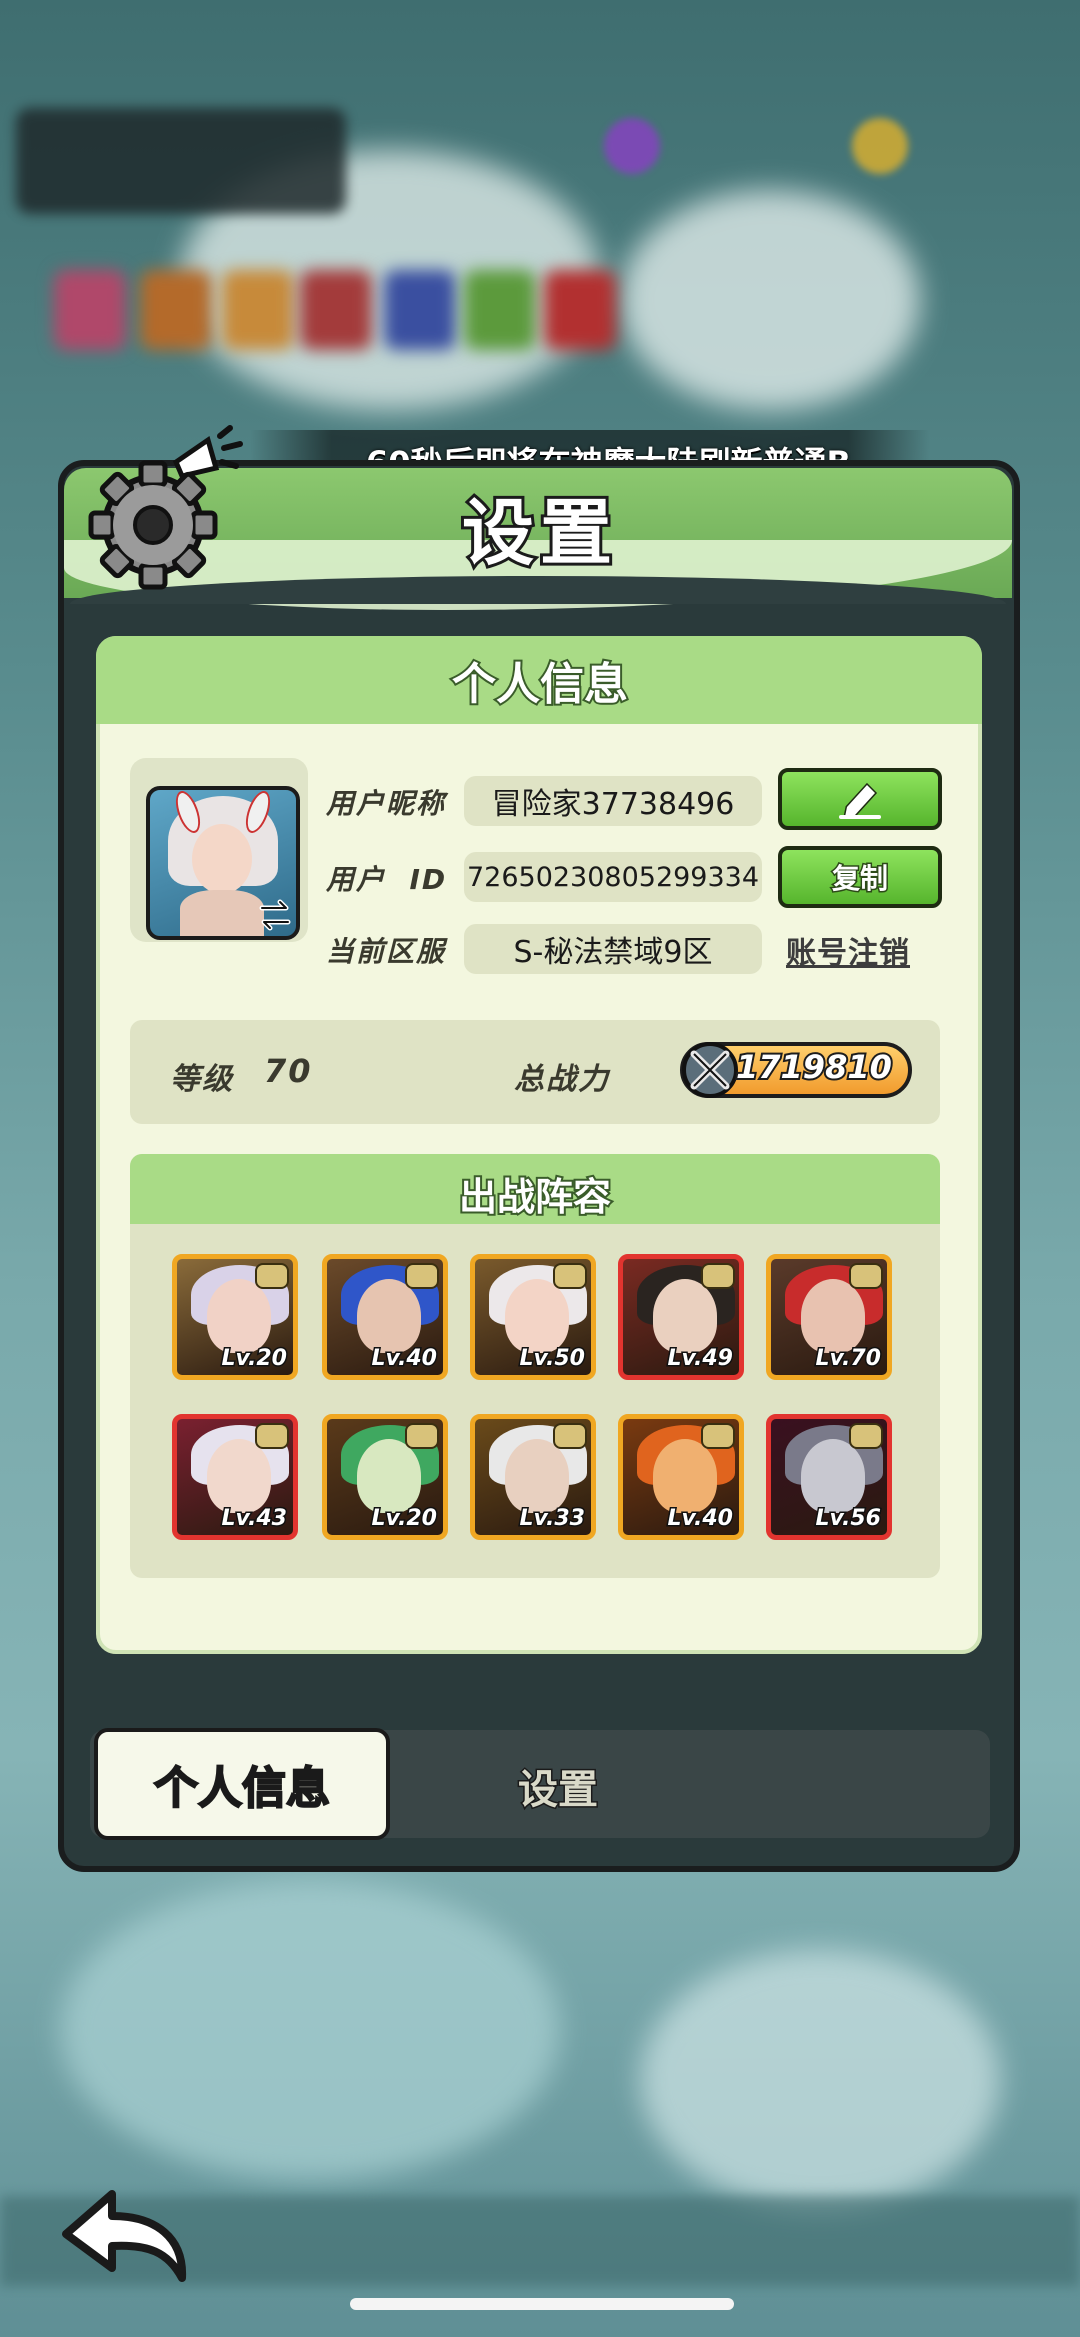  What do you see at coordinates (242, 1784) in the screenshot?
I see `tab-profile: 个人信息` at bounding box center [242, 1784].